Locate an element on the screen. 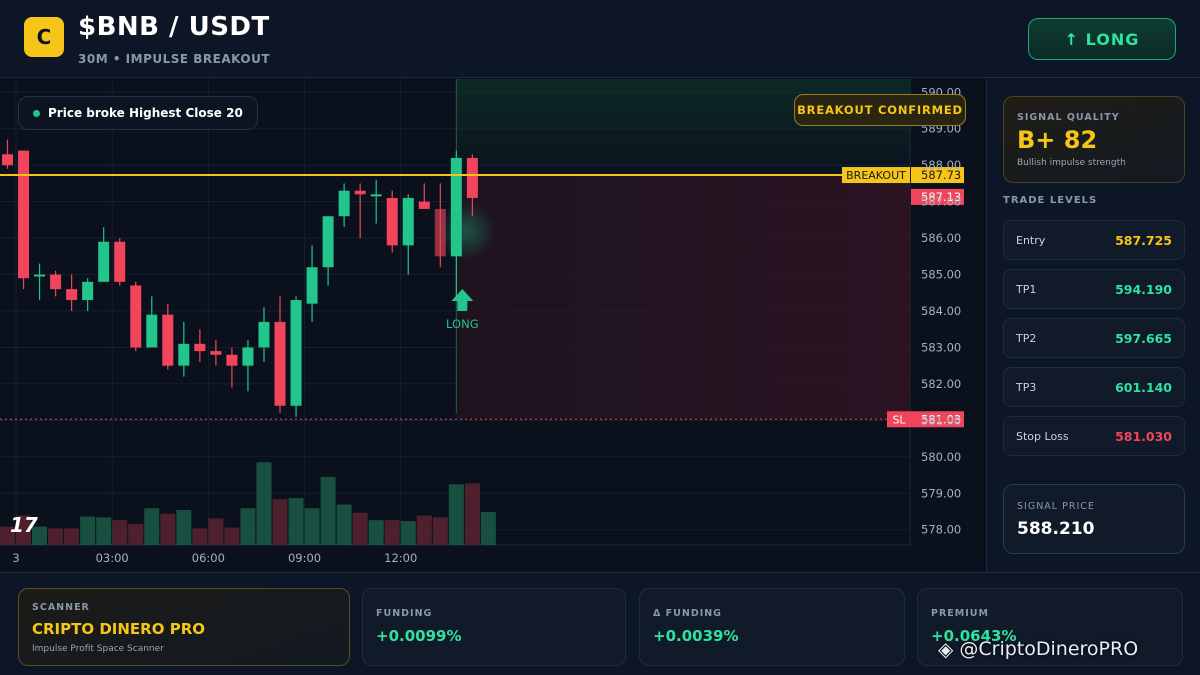 The image size is (1200, 675). funding-value: +0.0099% is located at coordinates (419, 636).